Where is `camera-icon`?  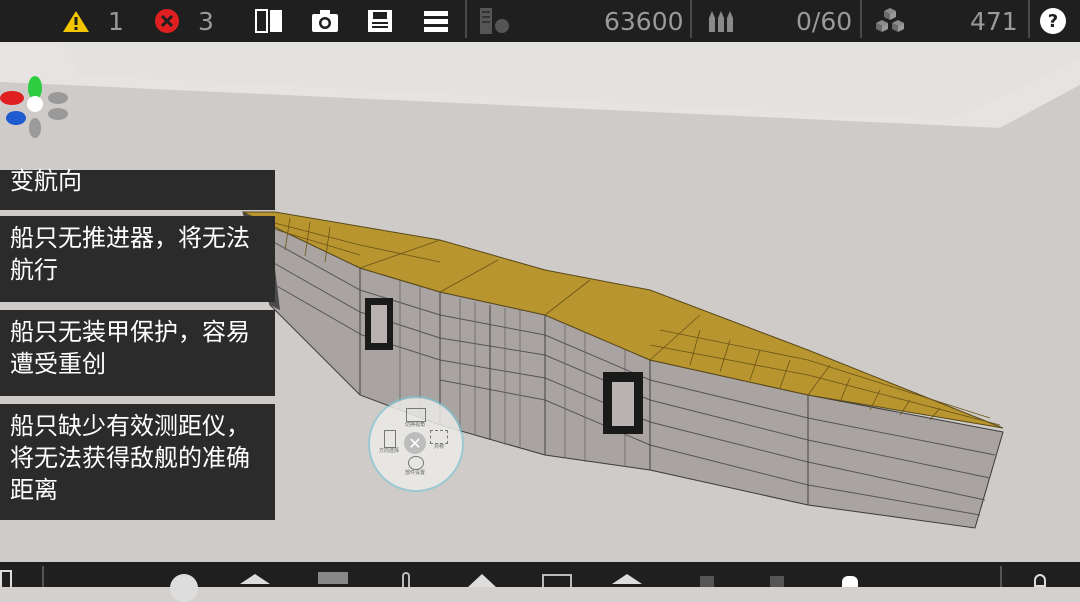 camera-icon is located at coordinates (325, 21).